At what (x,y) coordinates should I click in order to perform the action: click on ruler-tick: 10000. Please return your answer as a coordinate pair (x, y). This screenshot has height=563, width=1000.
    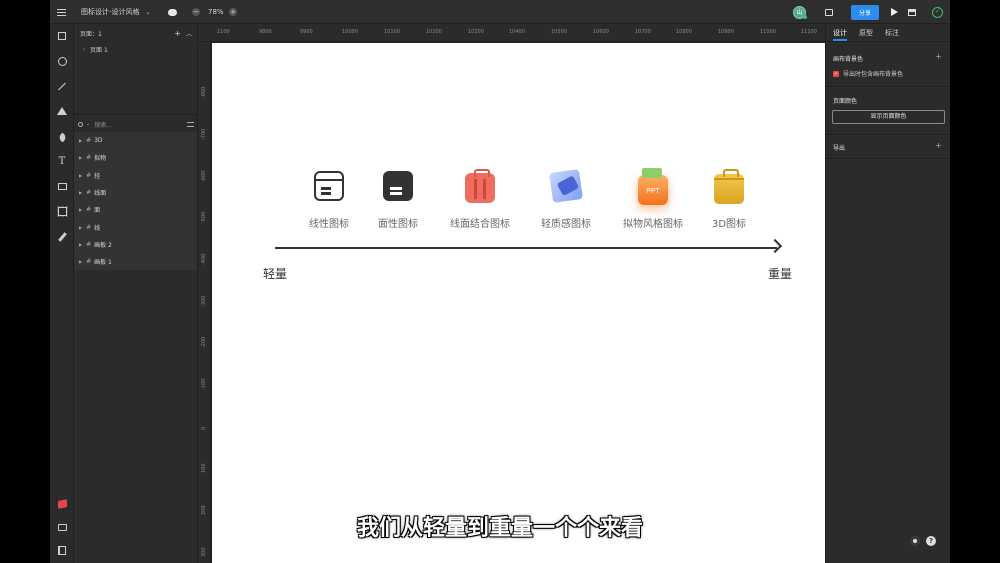
    Looking at the image, I should click on (350, 32).